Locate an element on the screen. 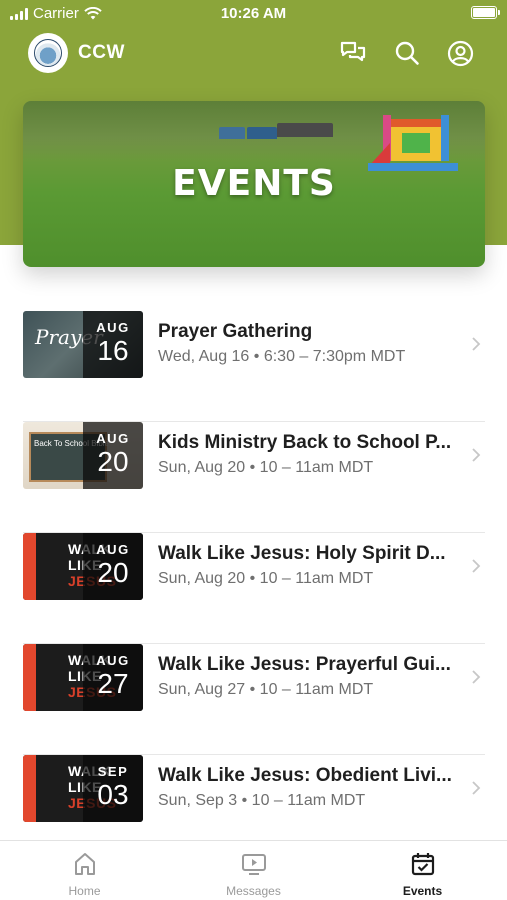  event-datetime: Sun, Aug 27 • 10 – 11am MDT is located at coordinates (266, 689).